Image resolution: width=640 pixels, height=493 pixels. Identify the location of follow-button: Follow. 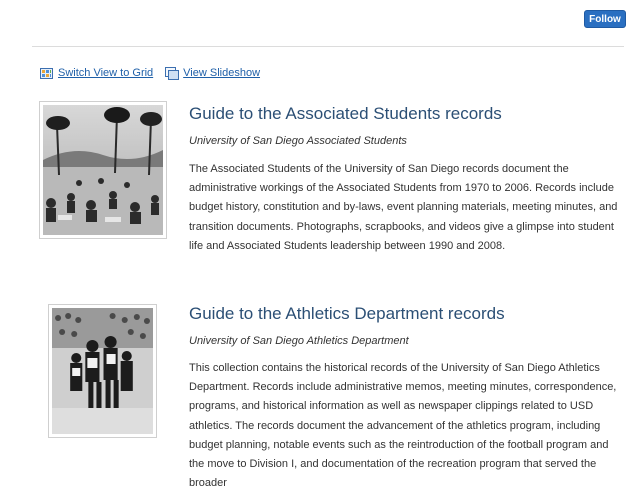
(605, 19).